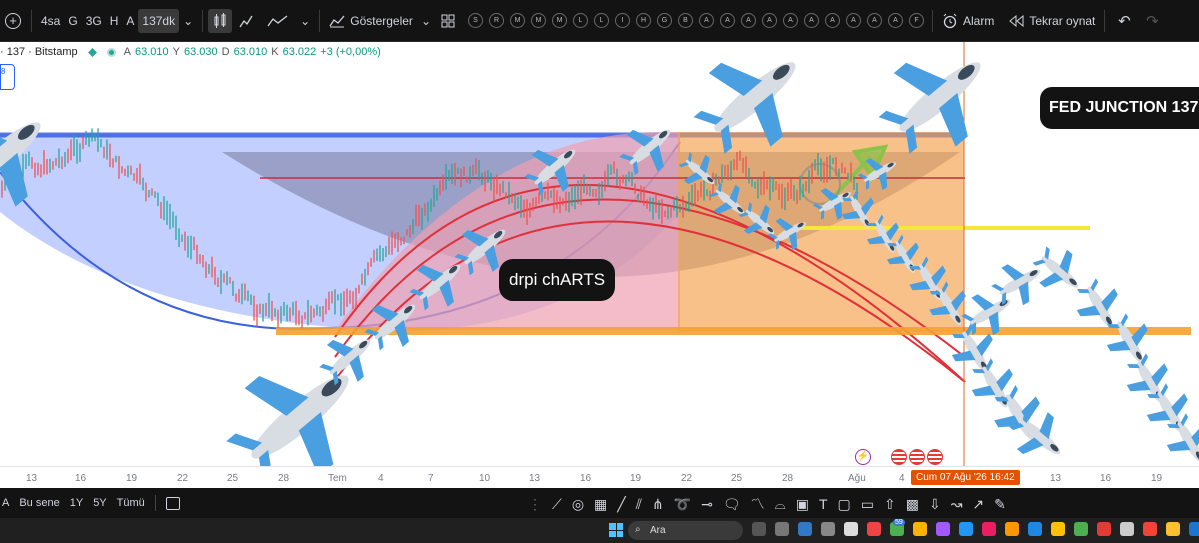 The image size is (1199, 543). I want to click on range-a: A, so click(5, 503).